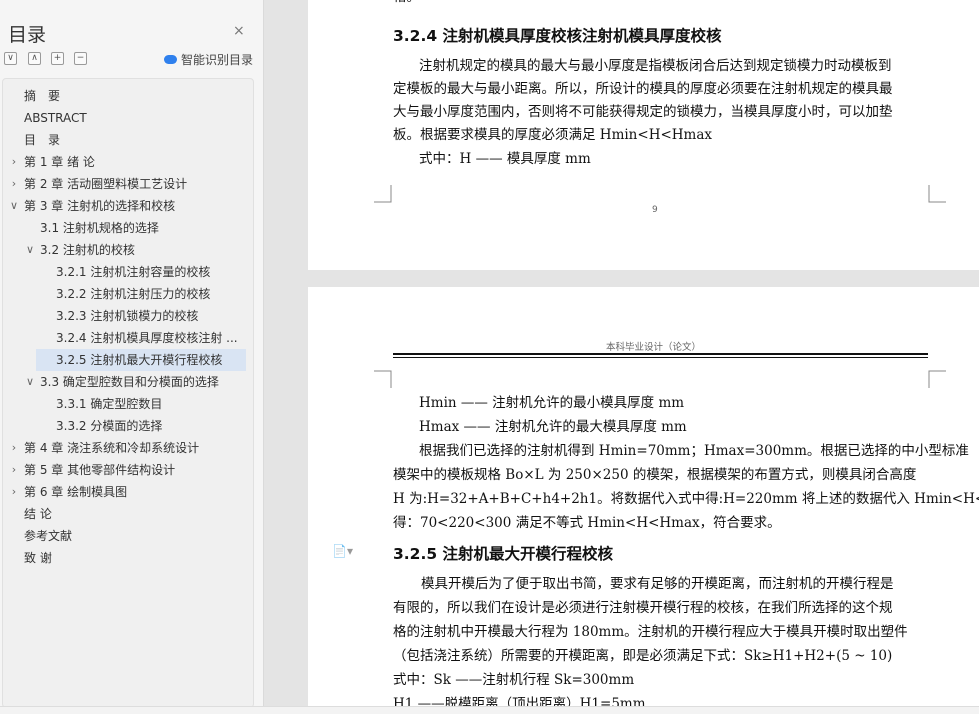 This screenshot has height=714, width=979. Describe the element at coordinates (55, 118) in the screenshot. I see `toc-item-label: ABSTRACT` at that location.